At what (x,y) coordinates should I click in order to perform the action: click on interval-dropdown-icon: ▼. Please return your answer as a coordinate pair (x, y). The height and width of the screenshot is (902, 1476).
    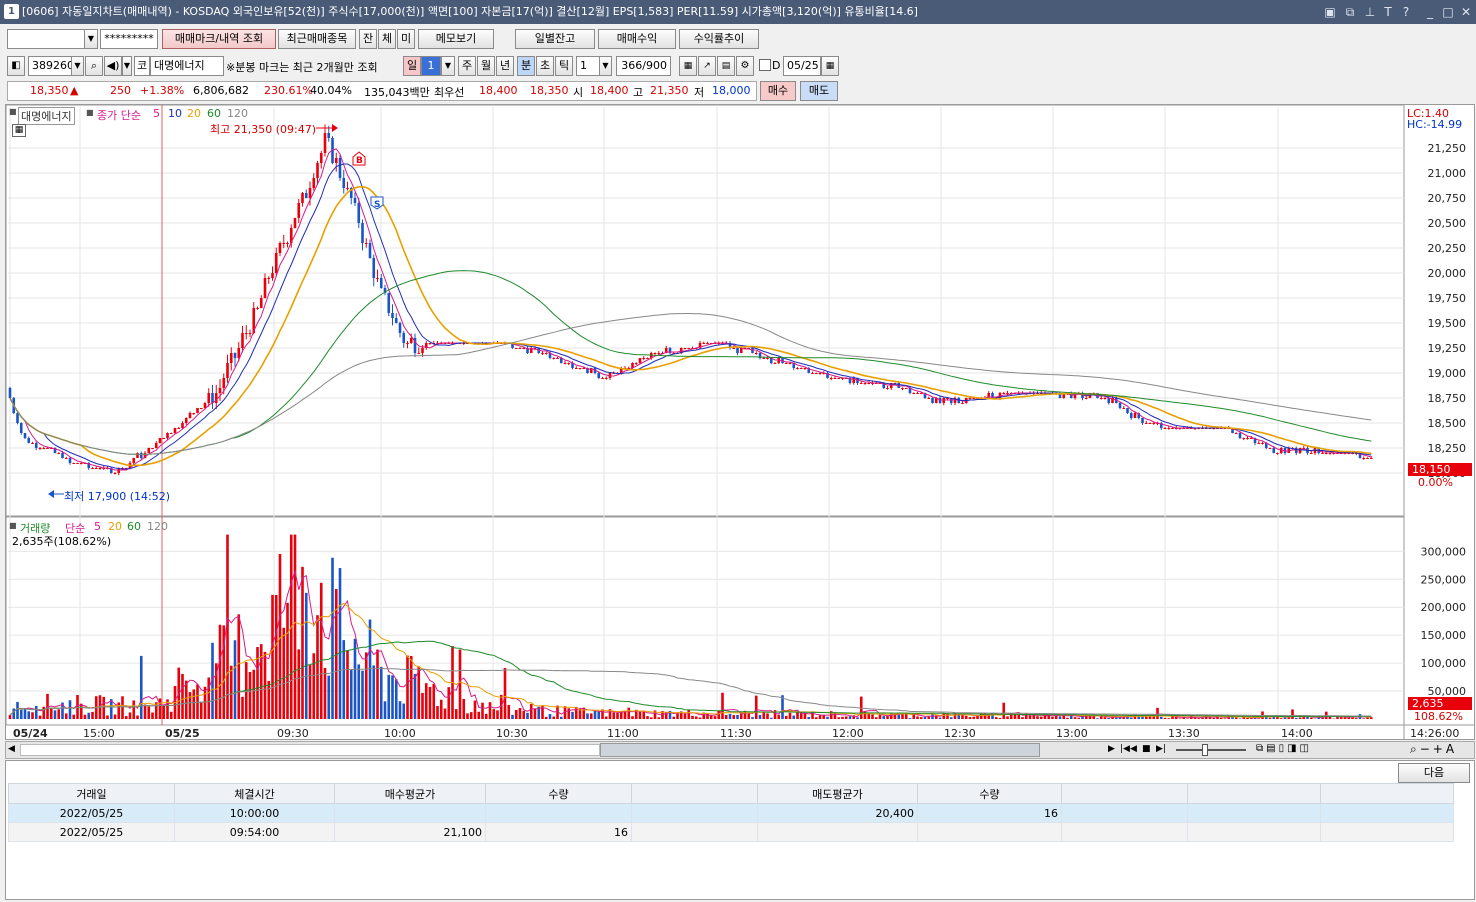
    Looking at the image, I should click on (605, 66).